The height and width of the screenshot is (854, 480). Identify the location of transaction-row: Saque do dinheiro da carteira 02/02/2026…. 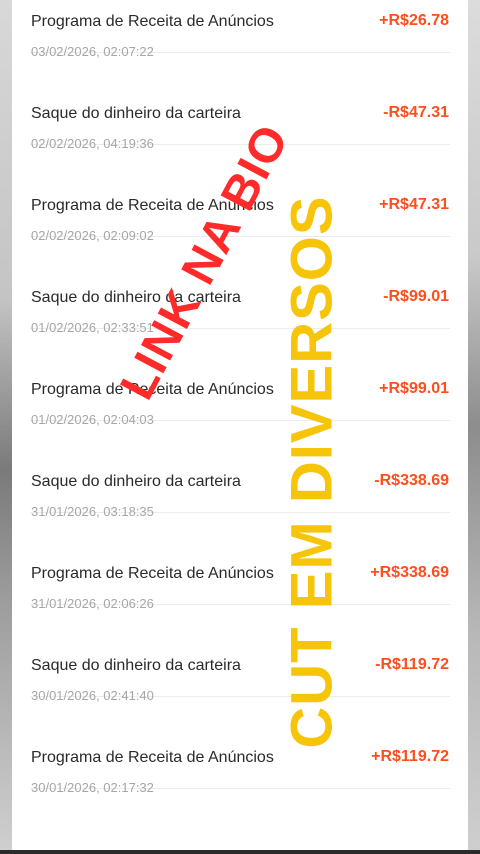
(240, 102).